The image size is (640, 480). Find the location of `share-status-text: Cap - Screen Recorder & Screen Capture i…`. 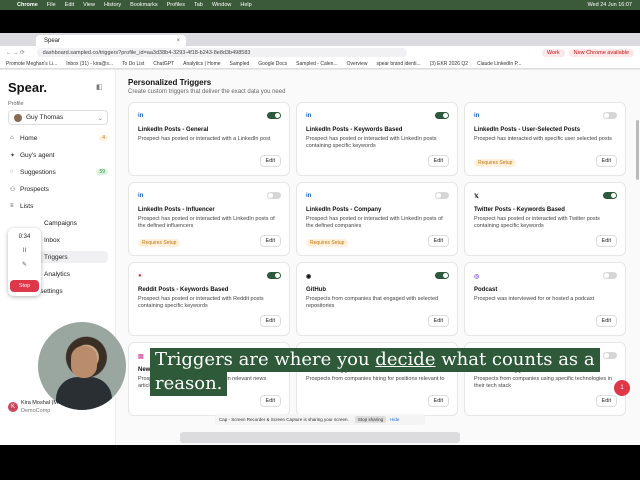

share-status-text: Cap - Screen Recorder & Screen Capture i… is located at coordinates (284, 419).